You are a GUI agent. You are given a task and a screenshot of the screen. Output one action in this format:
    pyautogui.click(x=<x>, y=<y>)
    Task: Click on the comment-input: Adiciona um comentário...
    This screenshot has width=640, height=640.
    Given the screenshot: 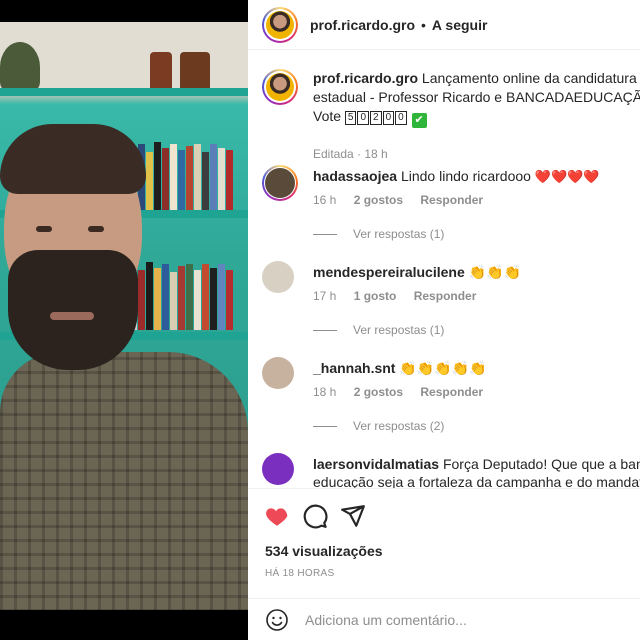 What is the action you would take?
    pyautogui.click(x=386, y=620)
    